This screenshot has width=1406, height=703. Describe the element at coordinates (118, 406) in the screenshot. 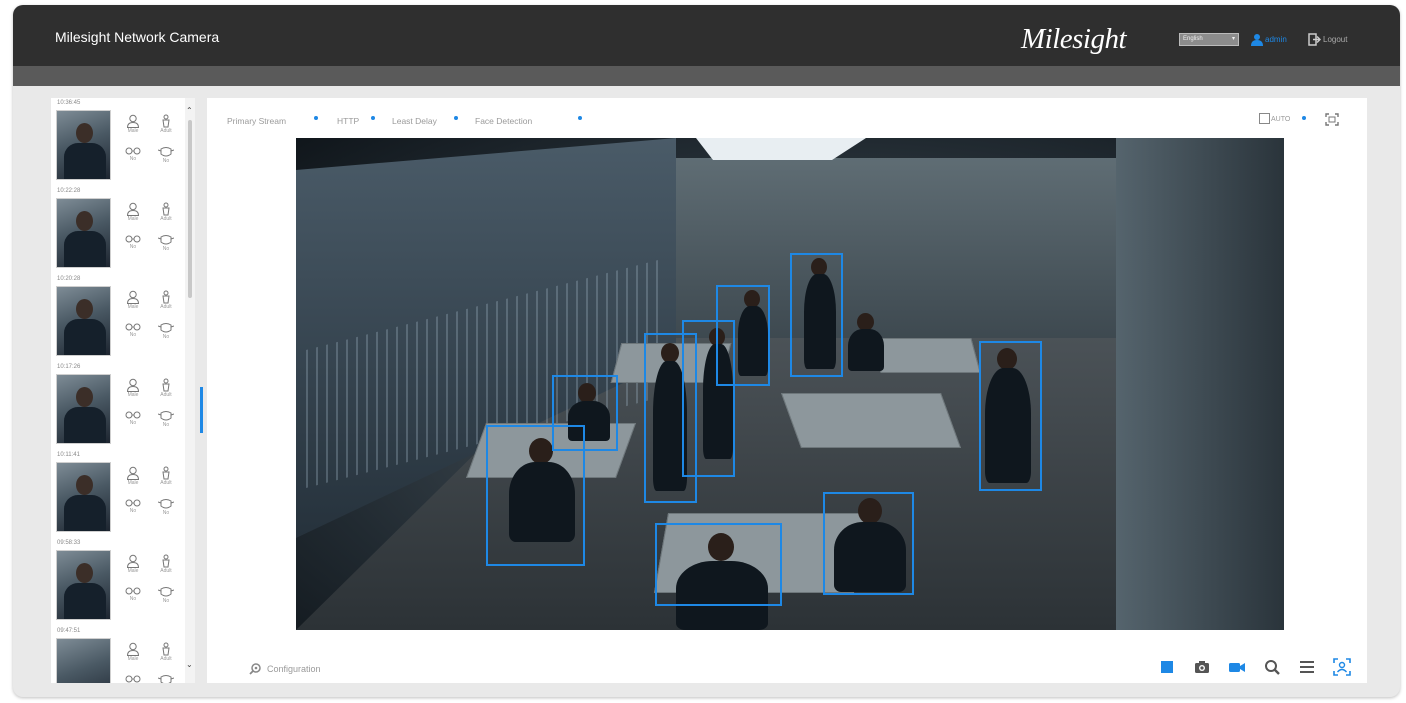

I see `capture-item: 10:17:26 Male Adult No No` at that location.